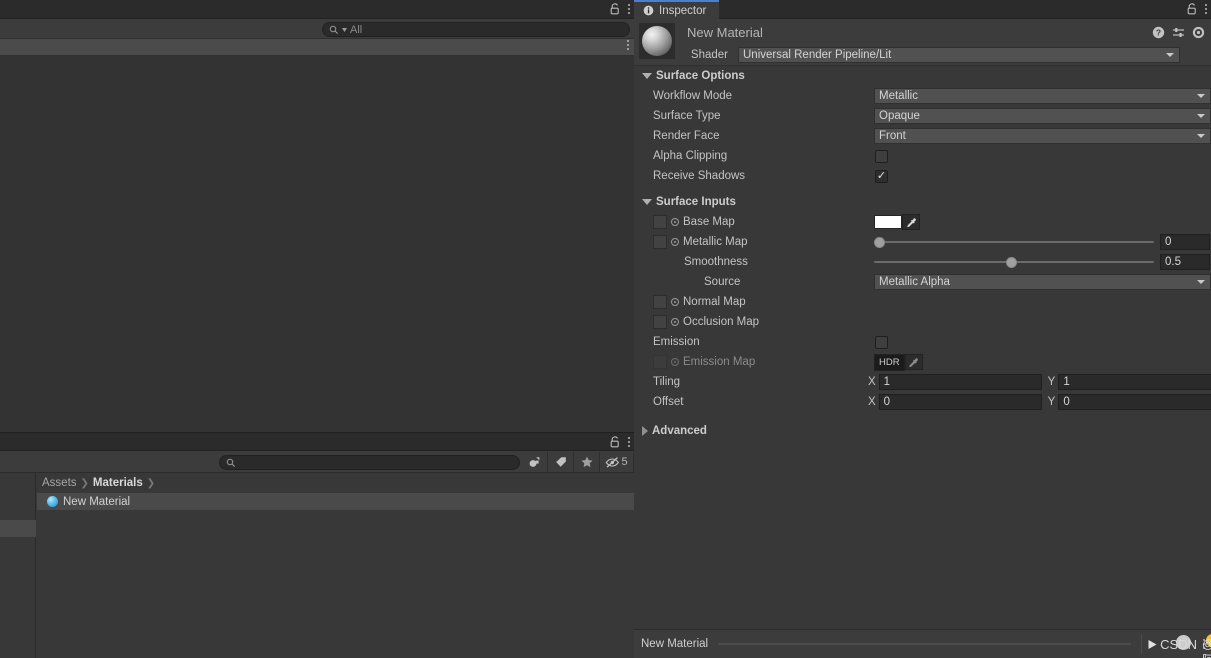 The width and height of the screenshot is (1211, 658). What do you see at coordinates (714, 302) in the screenshot?
I see `label-normal-map: Normal Map` at bounding box center [714, 302].